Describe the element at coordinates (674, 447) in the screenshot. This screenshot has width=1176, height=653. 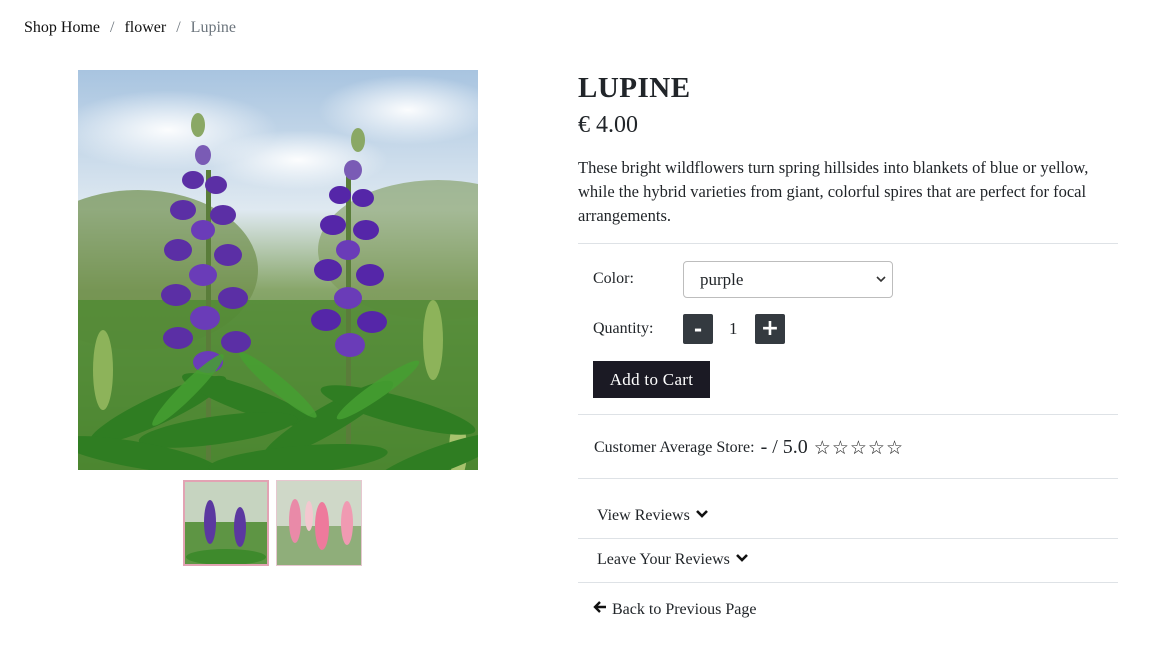
I see `rating-label: Customer Average Store:` at that location.